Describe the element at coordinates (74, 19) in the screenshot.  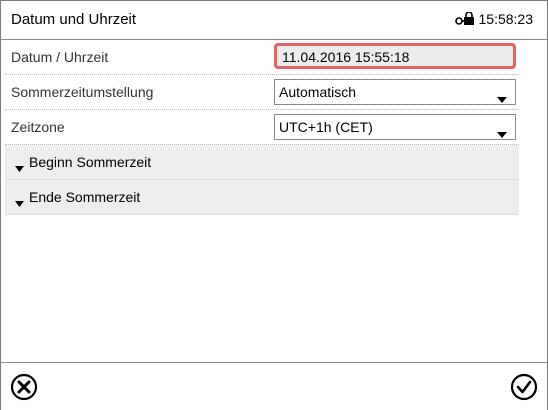
I see `page-title: Datum und Uhrzeit` at that location.